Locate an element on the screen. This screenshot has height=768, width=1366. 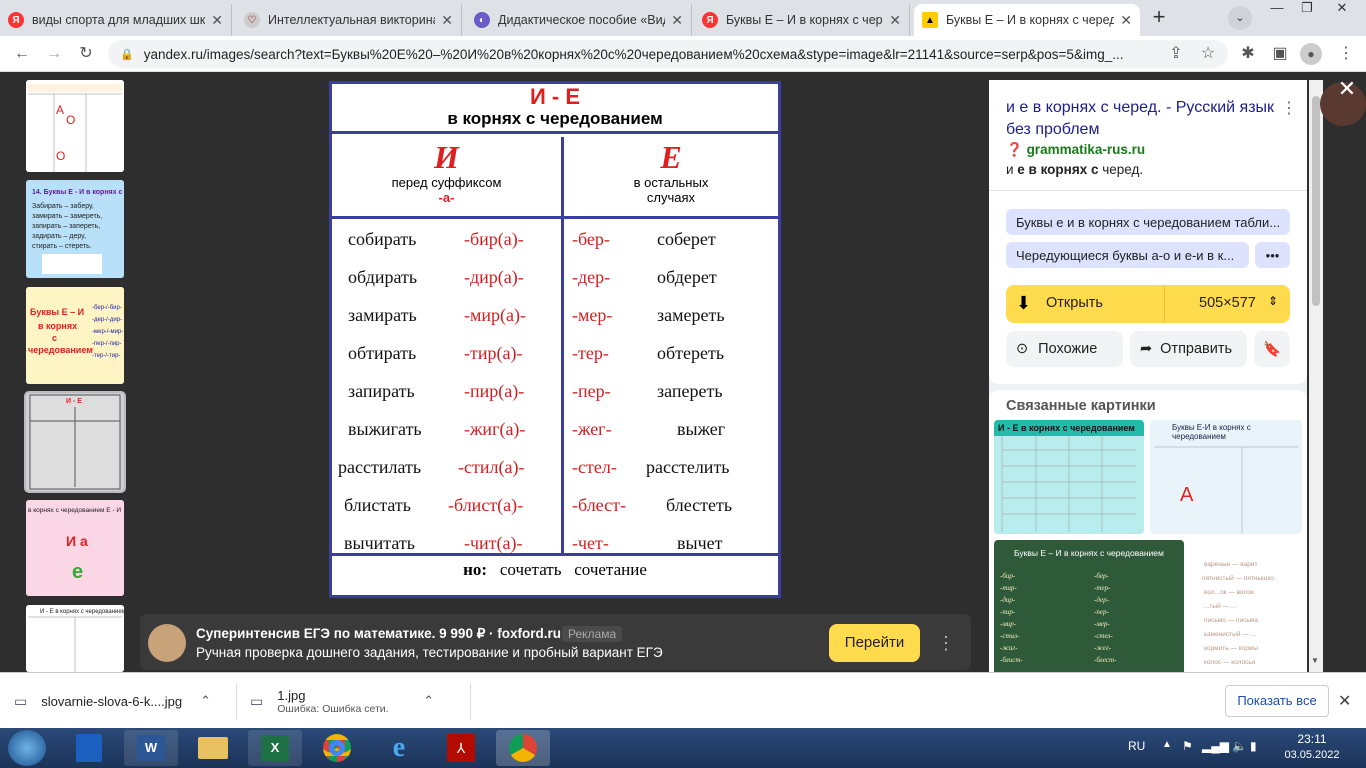
source-site: ❓ grammatika-rus.ru is located at coordinates (1075, 150).